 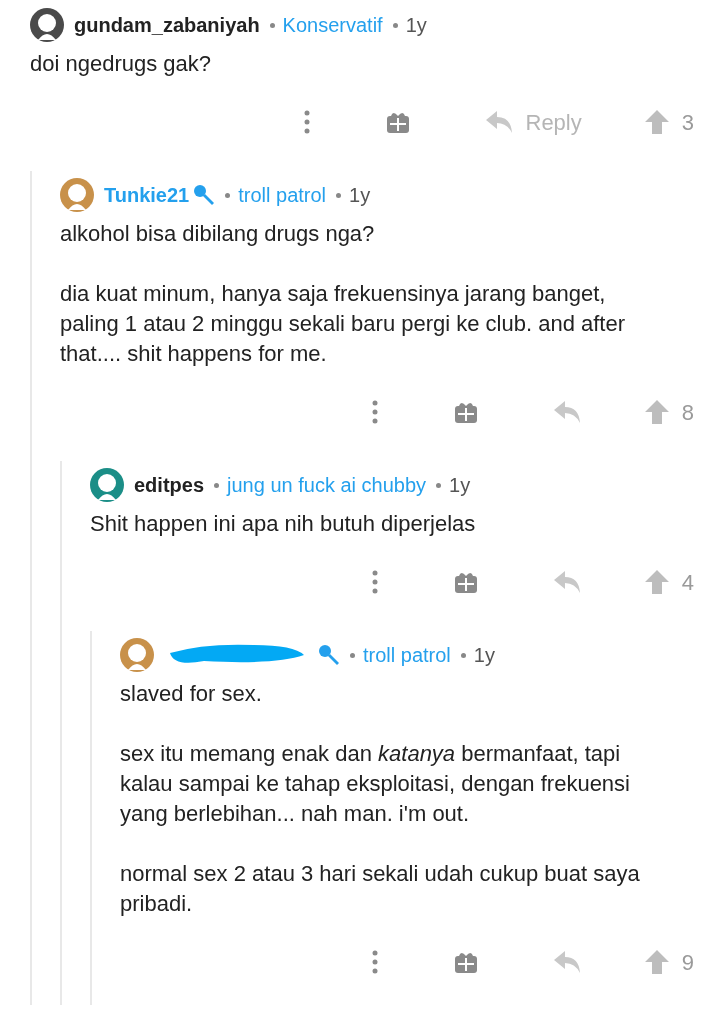 I want to click on comment-text: normal sex 2 atau 3 hari sekali udah cukup buat saya pribadi., so click(x=380, y=889).